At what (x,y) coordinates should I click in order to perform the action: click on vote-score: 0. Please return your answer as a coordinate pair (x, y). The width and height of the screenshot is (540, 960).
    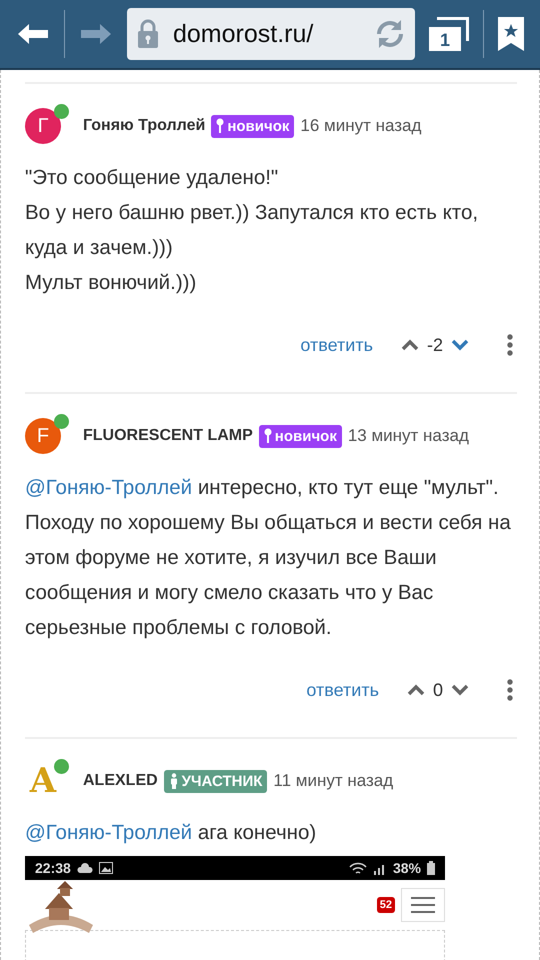
    Looking at the image, I should click on (437, 690).